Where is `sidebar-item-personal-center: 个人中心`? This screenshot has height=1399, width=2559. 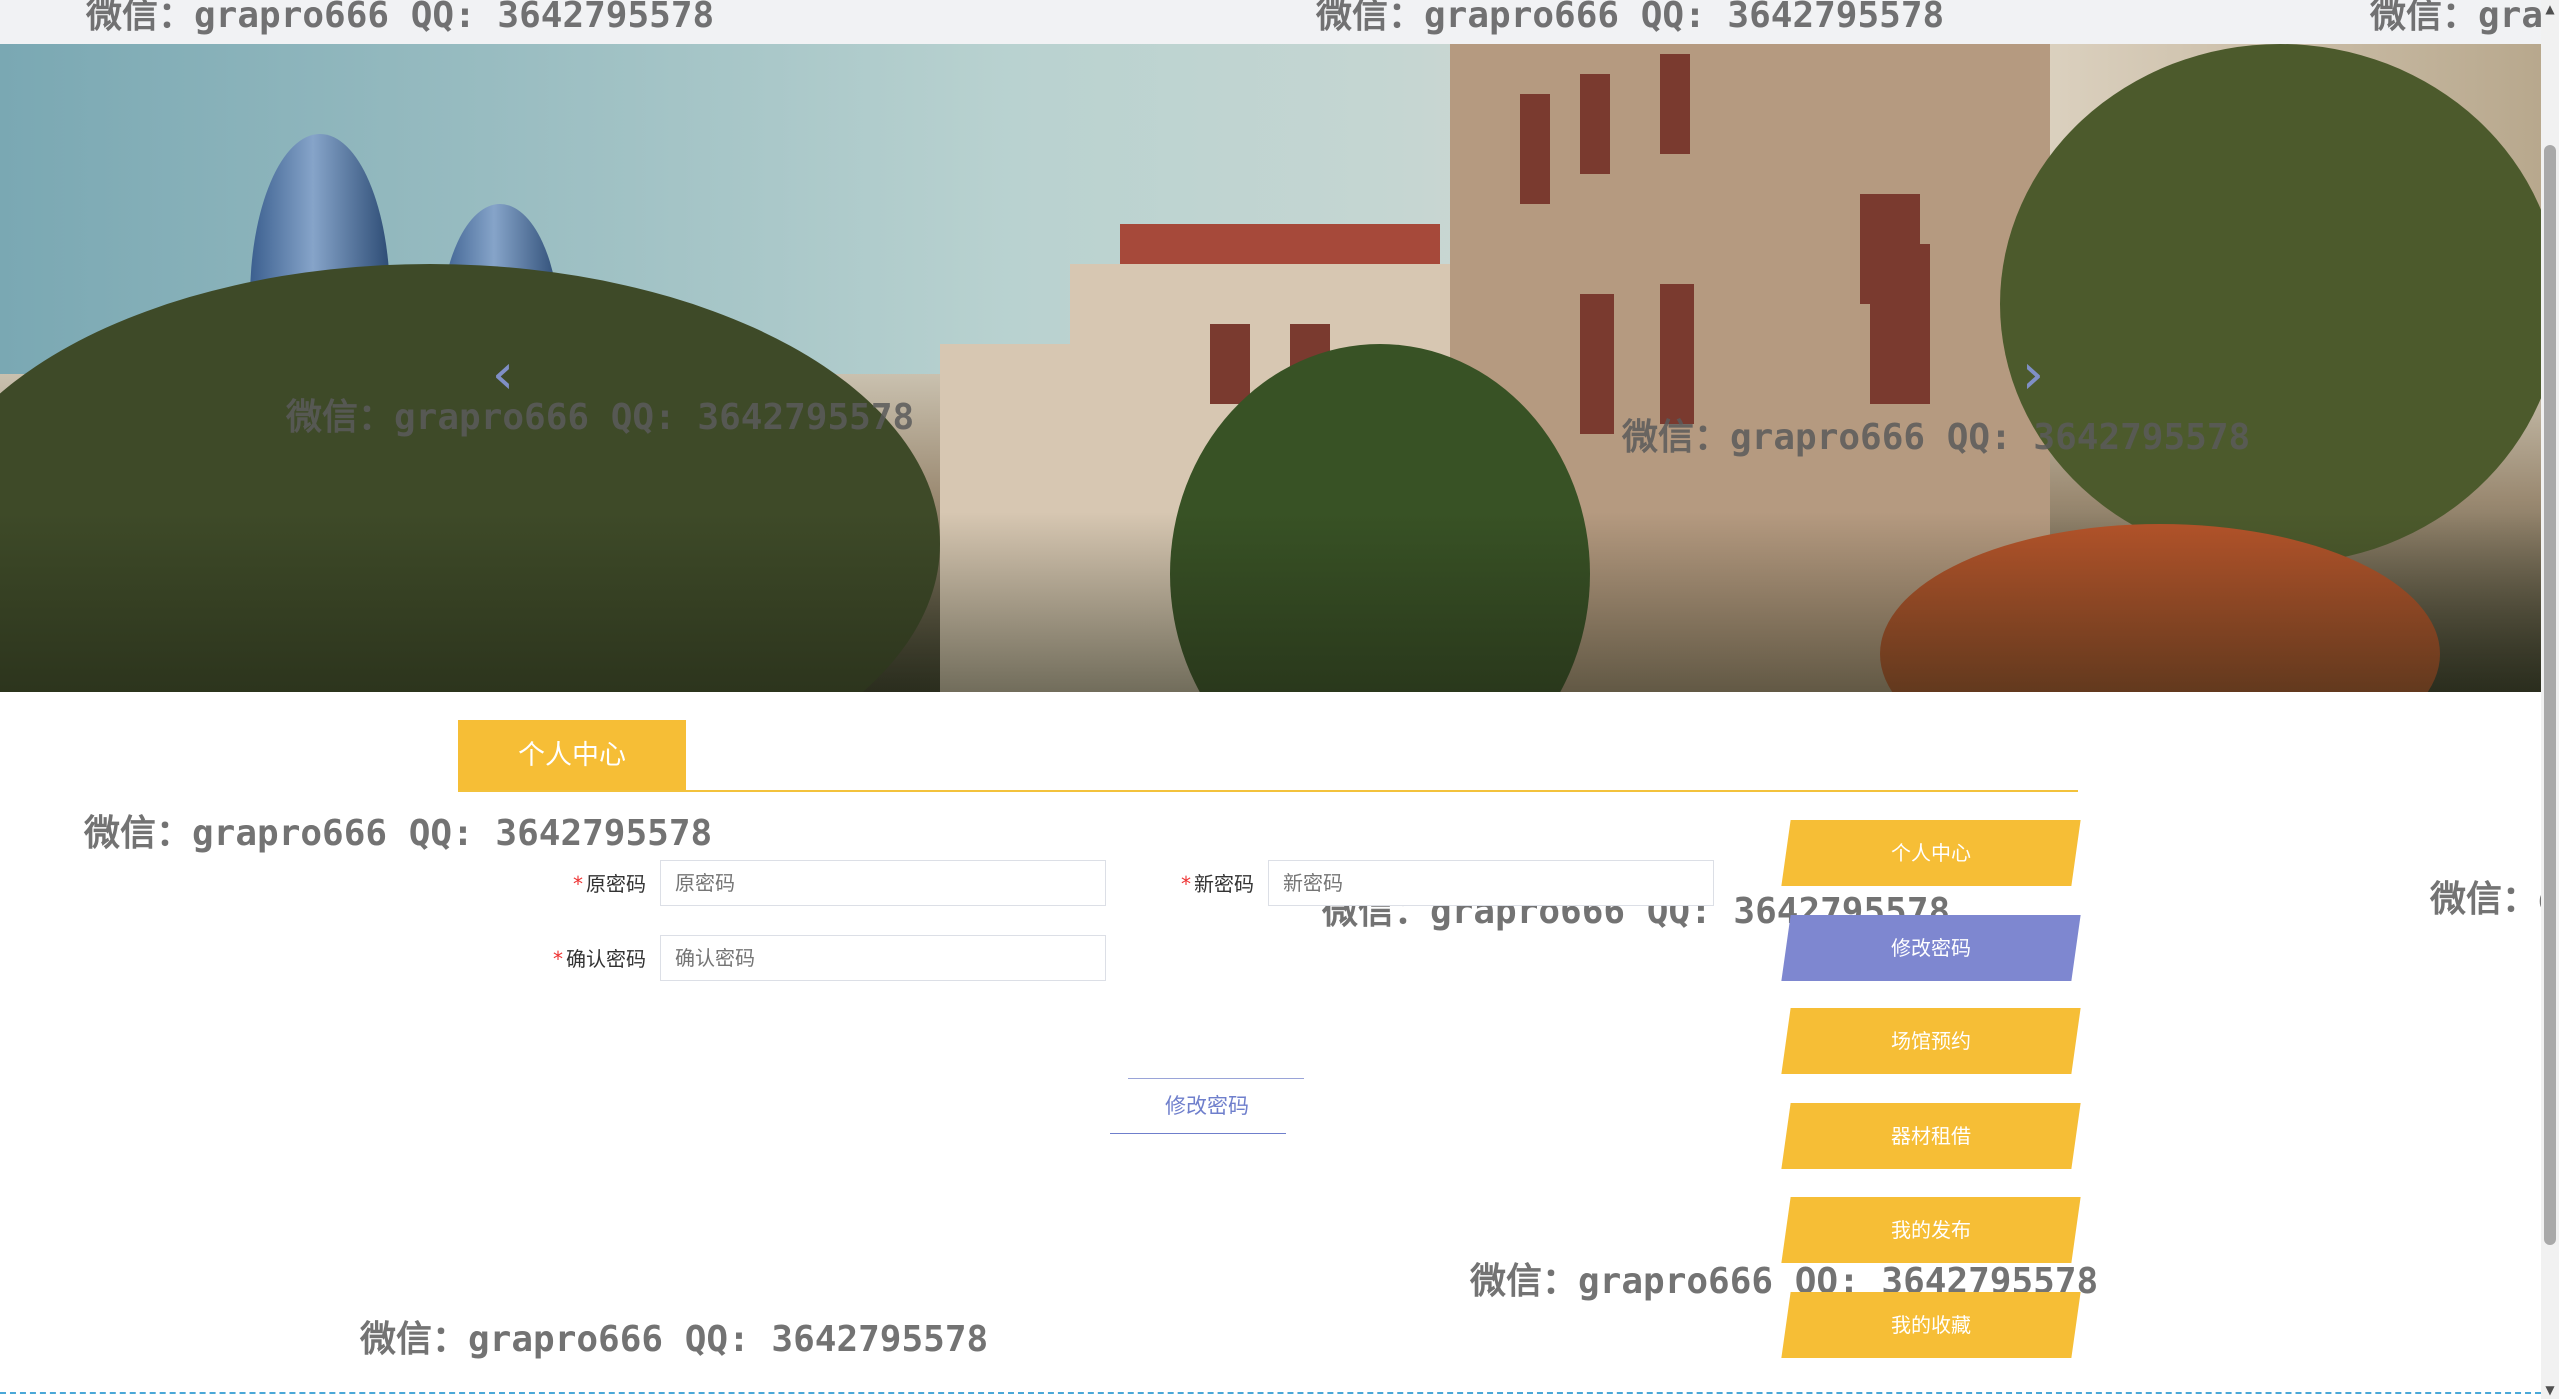
sidebar-item-personal-center: 个人中心 is located at coordinates (1931, 853).